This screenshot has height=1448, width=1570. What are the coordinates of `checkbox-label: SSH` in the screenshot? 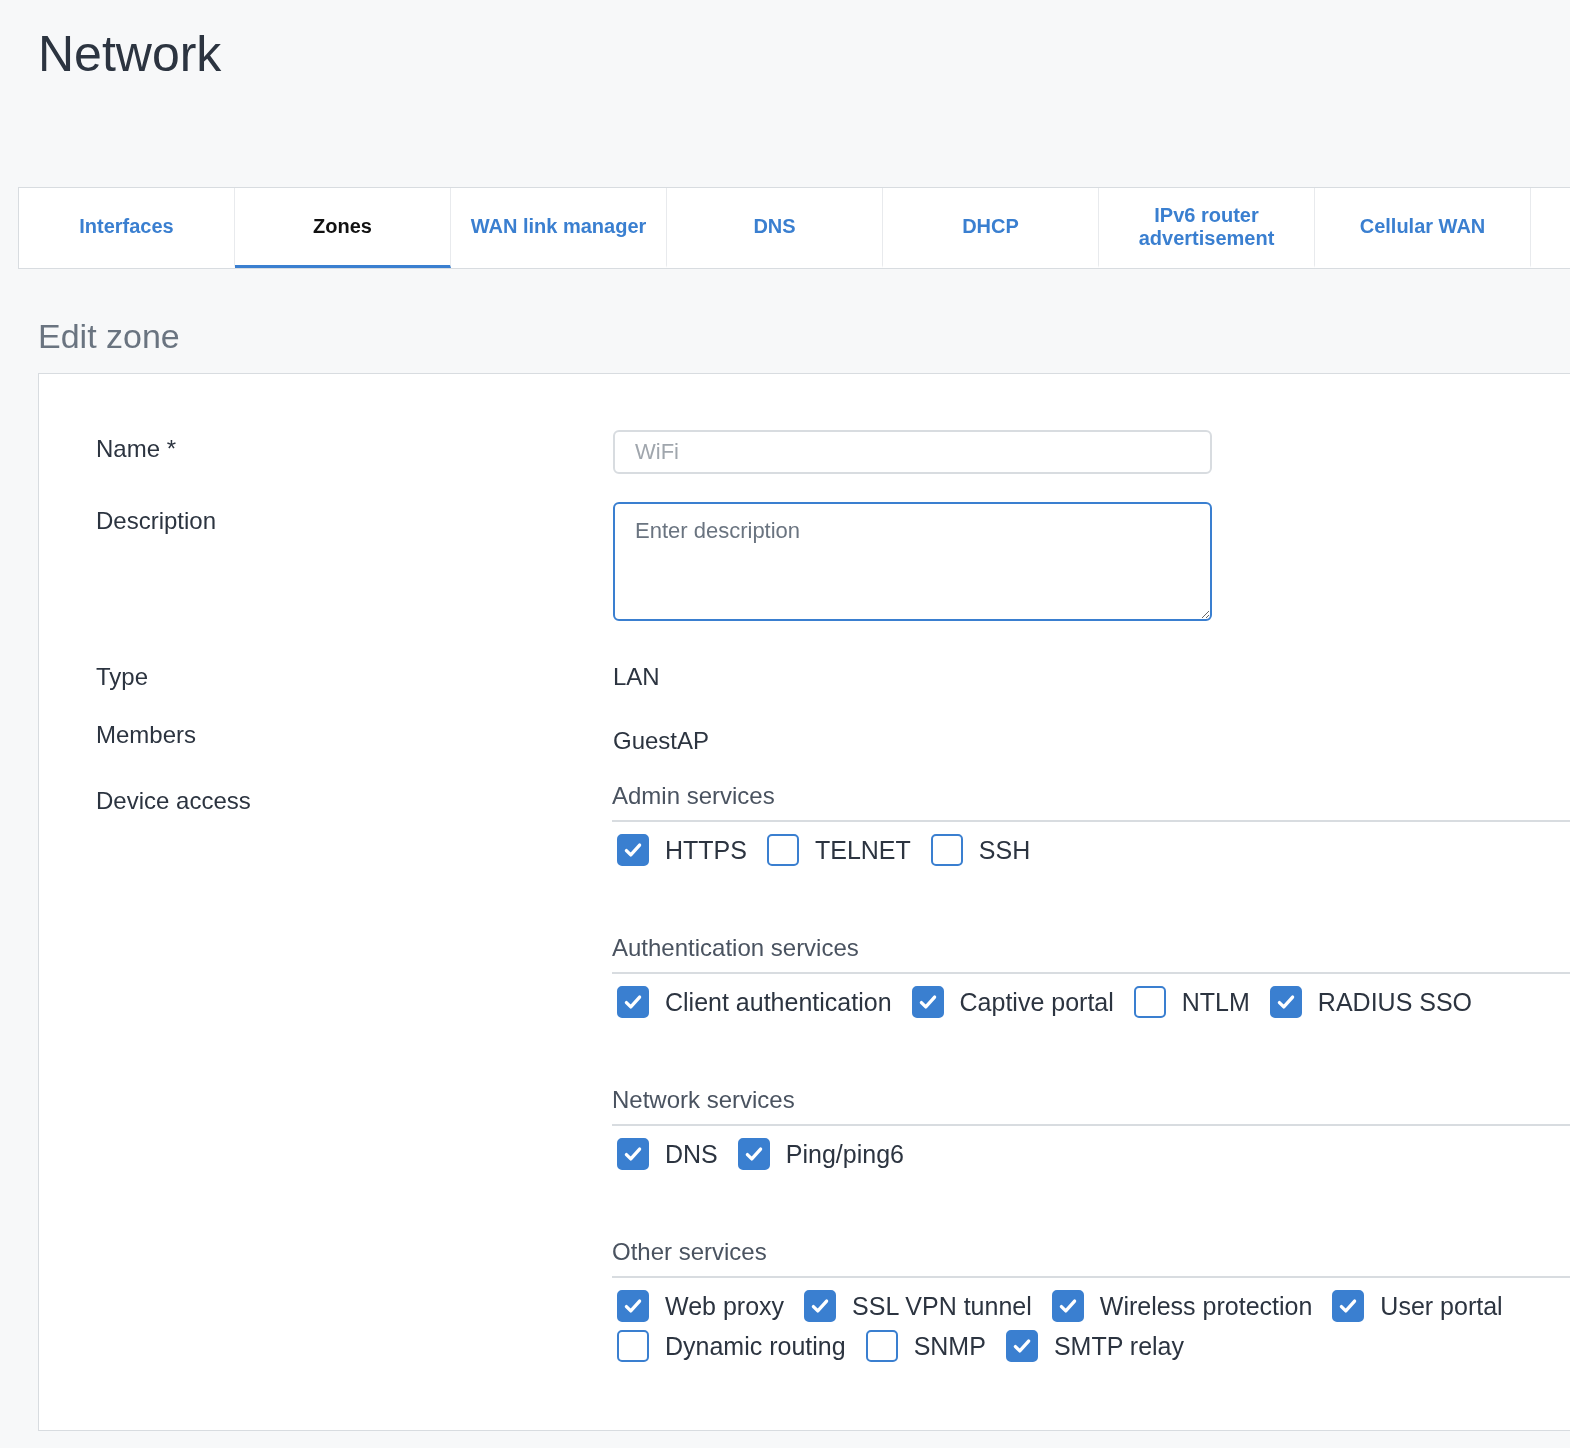 It's located at (1004, 850).